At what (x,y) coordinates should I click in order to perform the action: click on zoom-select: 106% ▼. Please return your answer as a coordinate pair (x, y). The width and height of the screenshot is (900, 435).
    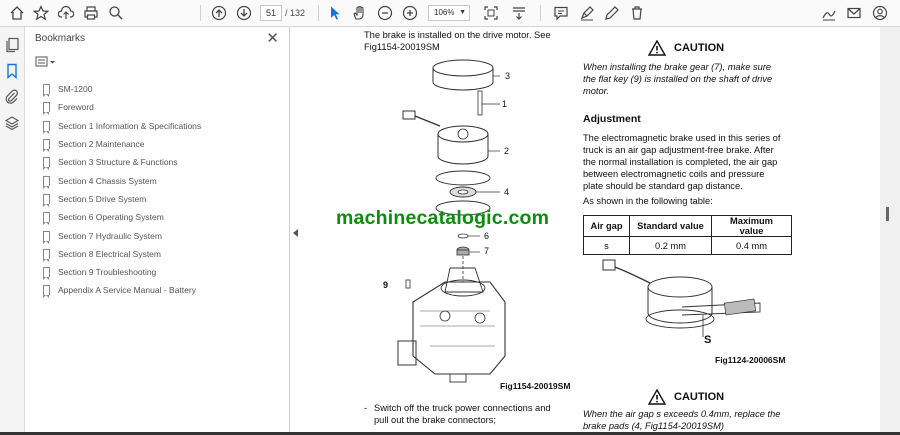
    Looking at the image, I should click on (449, 13).